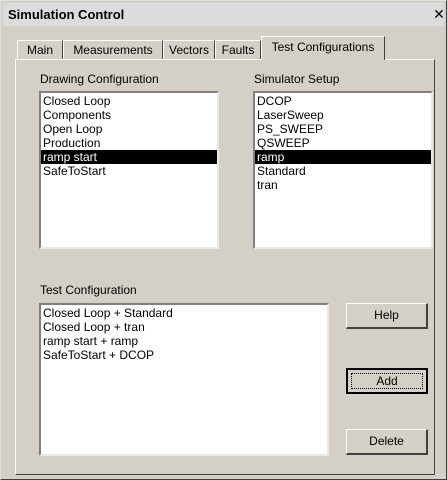 The width and height of the screenshot is (447, 480). I want to click on tab-measurements-label: Measurements, so click(113, 50).